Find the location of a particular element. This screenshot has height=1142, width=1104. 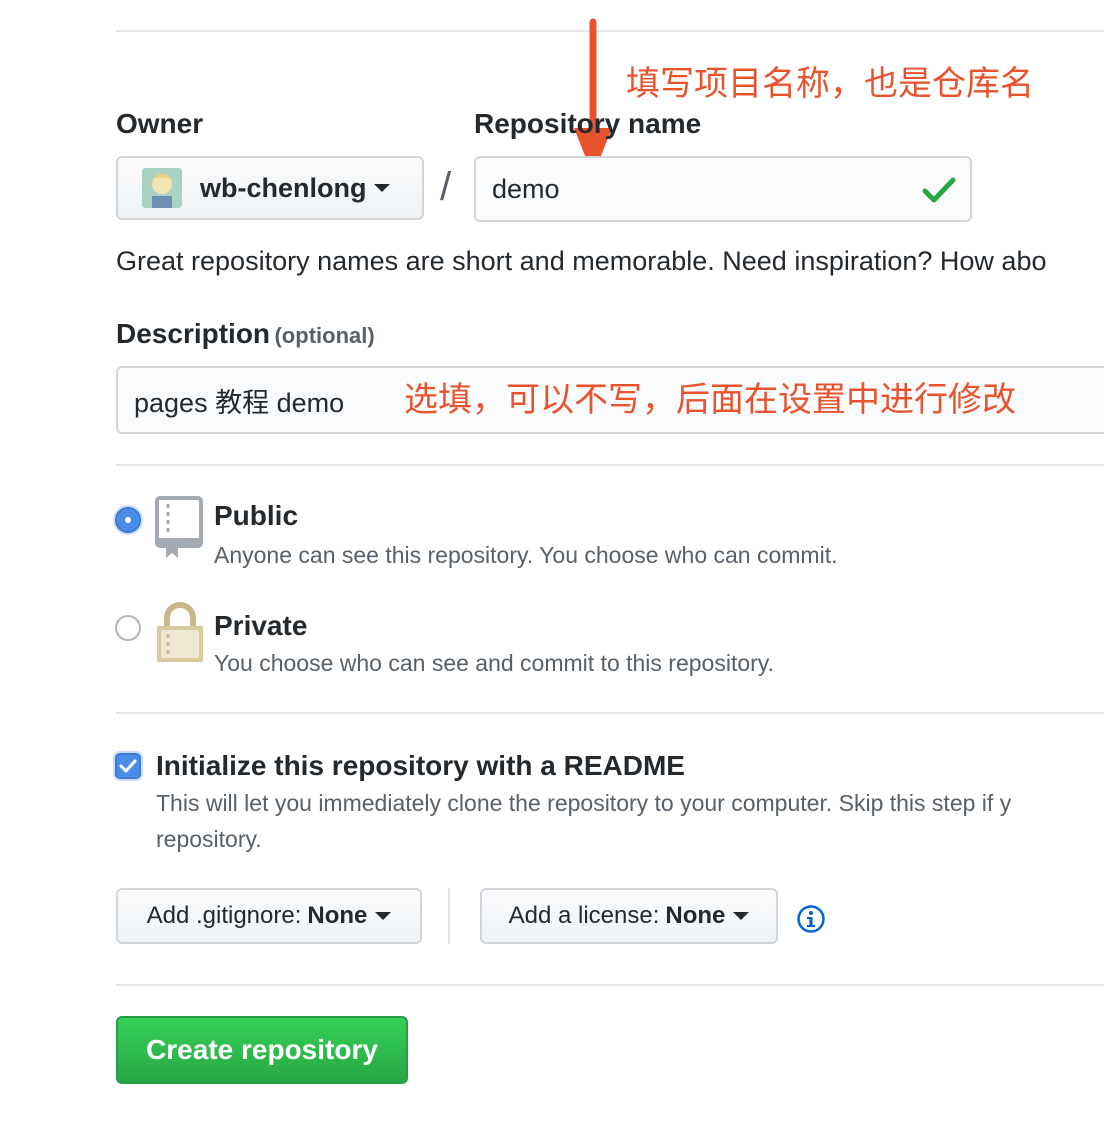

owner-name: wb-chenlong is located at coordinates (283, 187).